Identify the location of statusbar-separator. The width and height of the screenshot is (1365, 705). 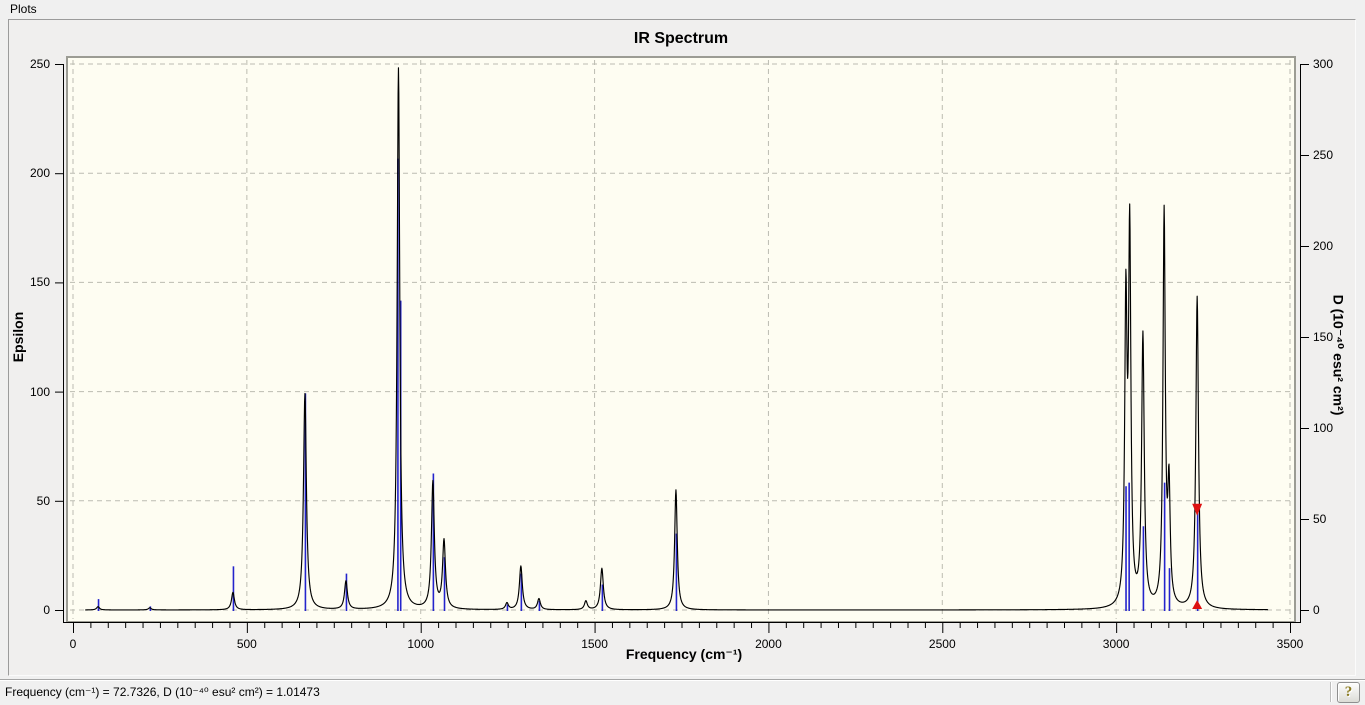
(1330, 692).